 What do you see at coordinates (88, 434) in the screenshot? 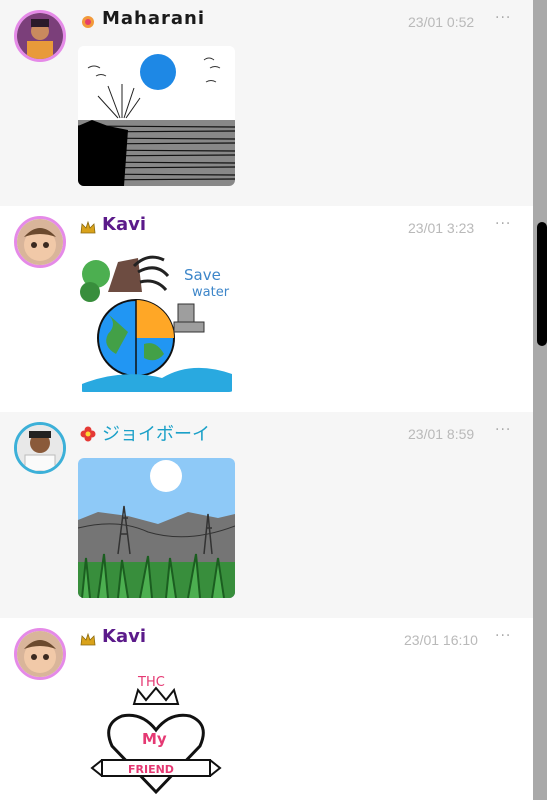
I see `red-flower-badge-icon` at bounding box center [88, 434].